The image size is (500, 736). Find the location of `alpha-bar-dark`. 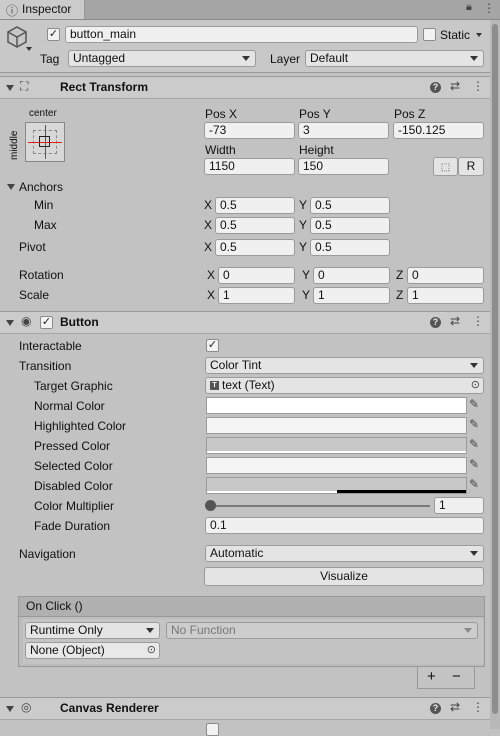

alpha-bar-dark is located at coordinates (401, 491).